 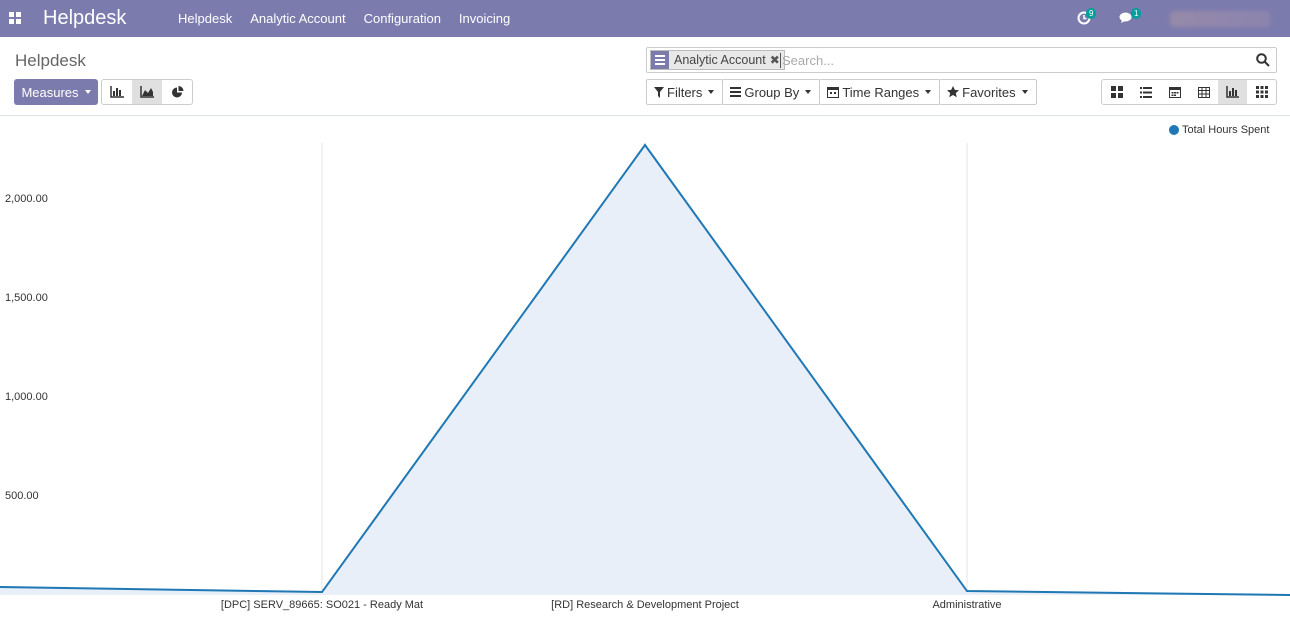 I want to click on kanban-view-button, so click(x=1116, y=92).